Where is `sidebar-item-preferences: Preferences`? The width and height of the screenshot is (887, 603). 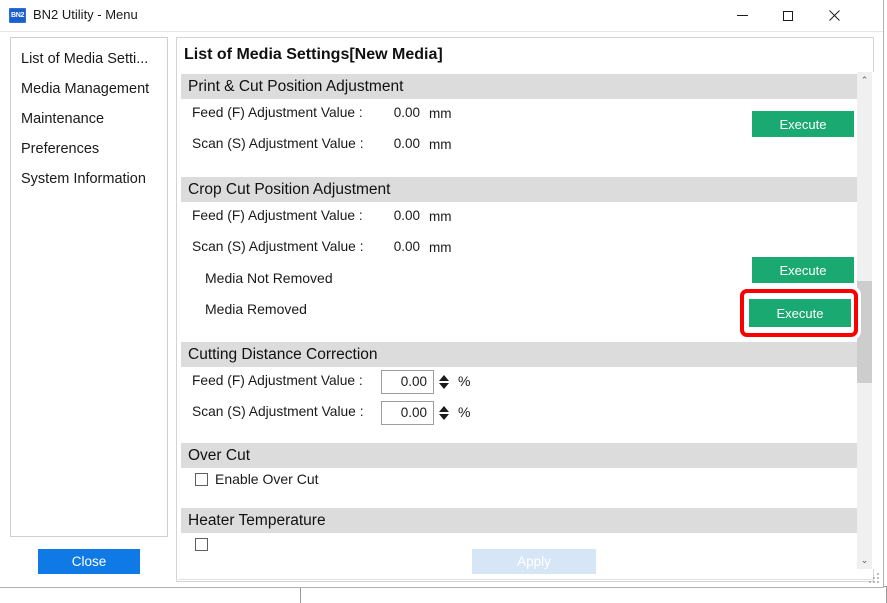 sidebar-item-preferences: Preferences is located at coordinates (89, 149).